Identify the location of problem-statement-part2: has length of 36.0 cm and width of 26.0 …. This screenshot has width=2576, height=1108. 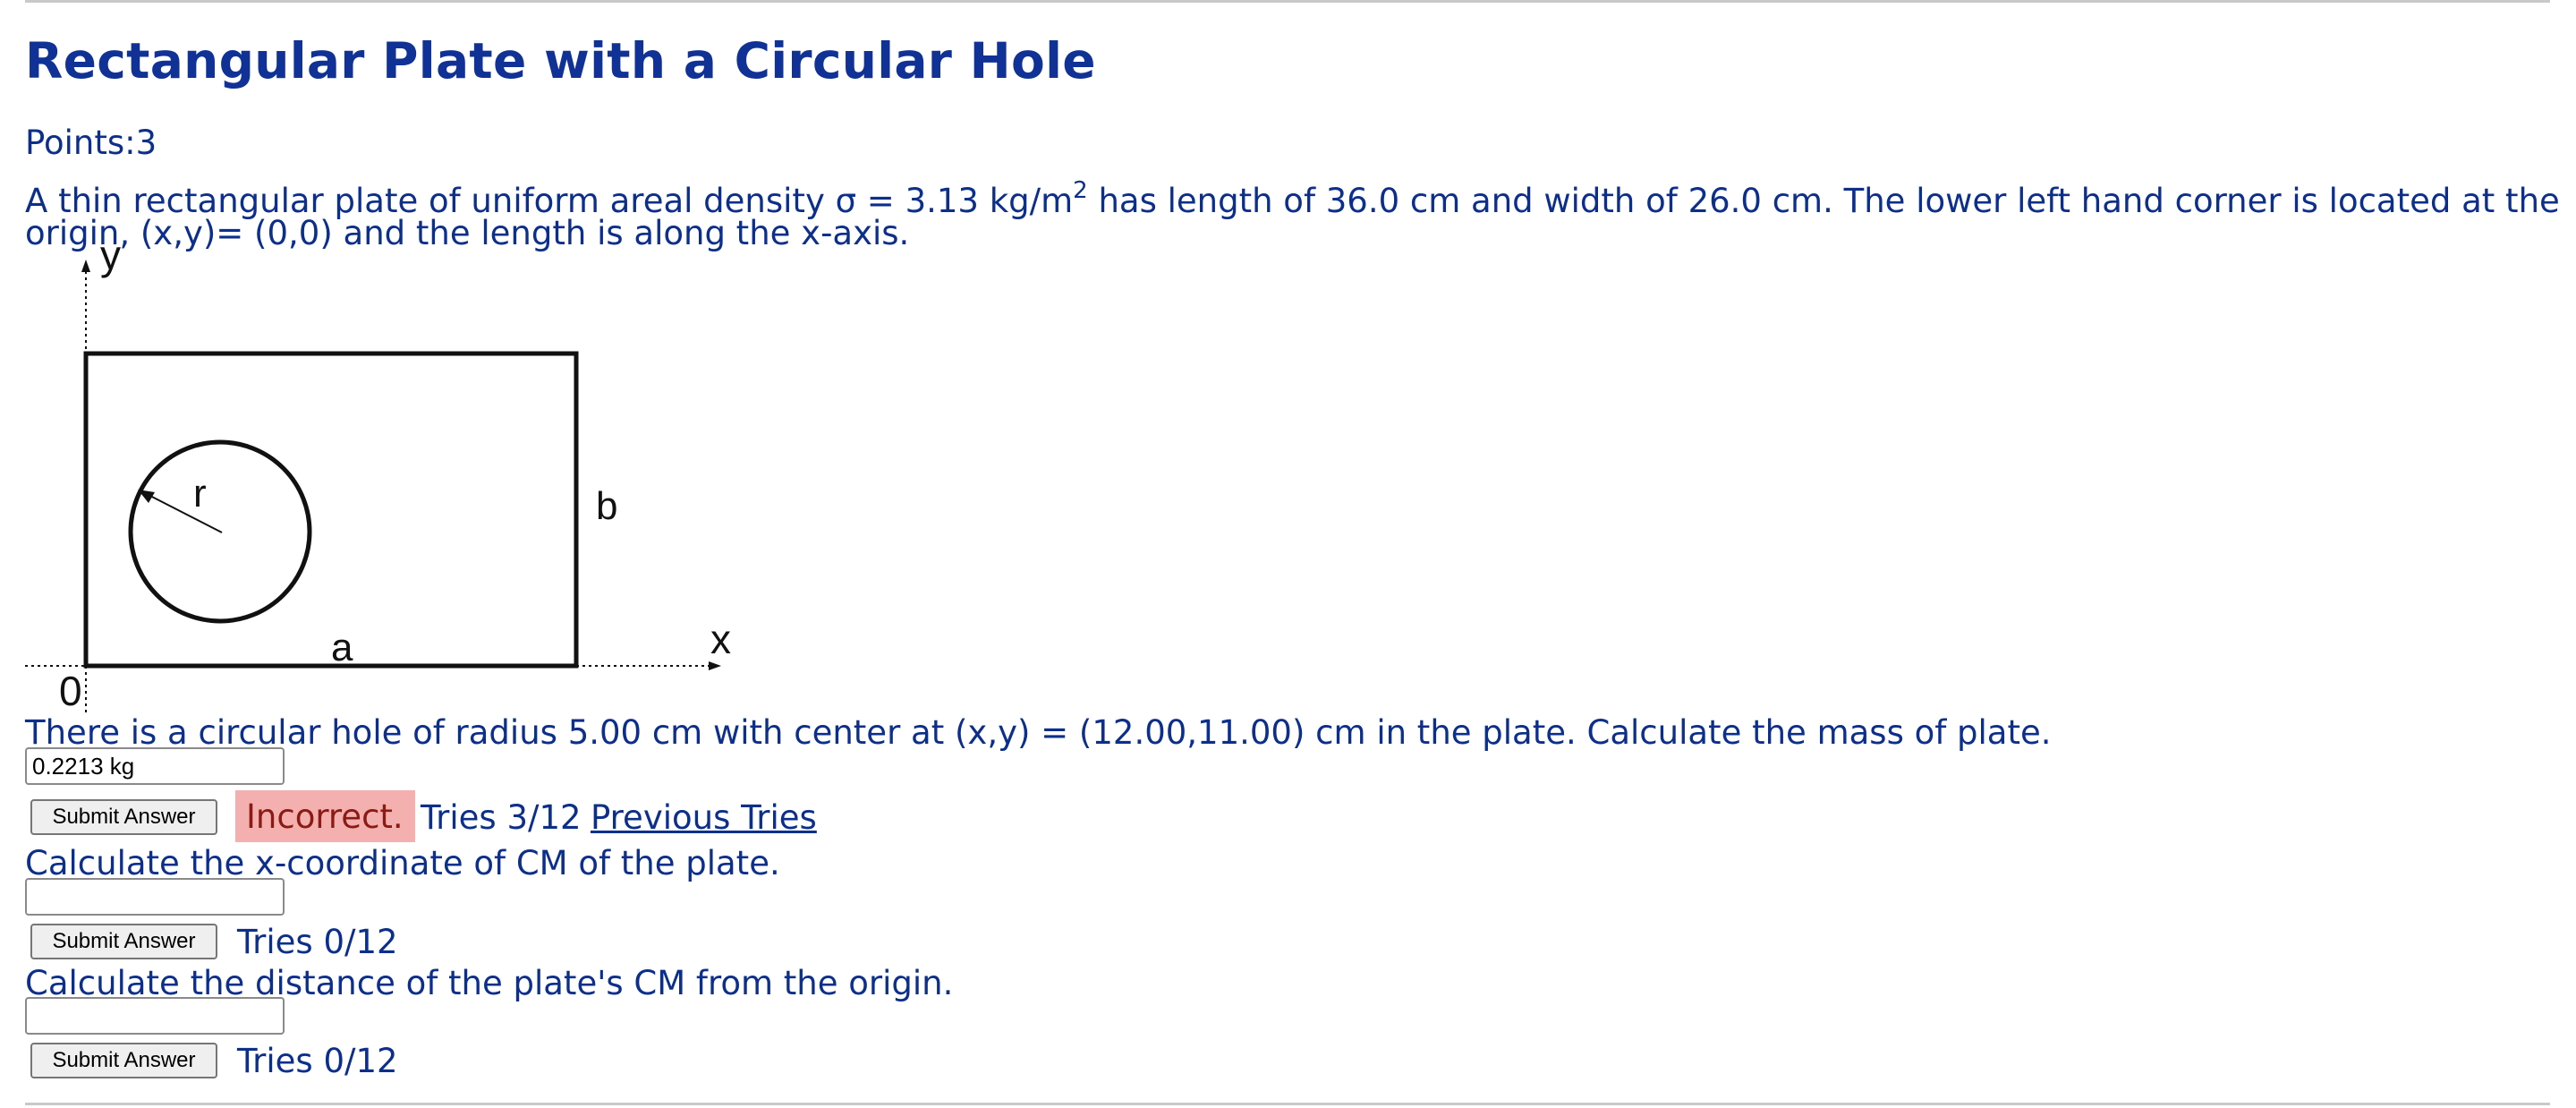
(1823, 201).